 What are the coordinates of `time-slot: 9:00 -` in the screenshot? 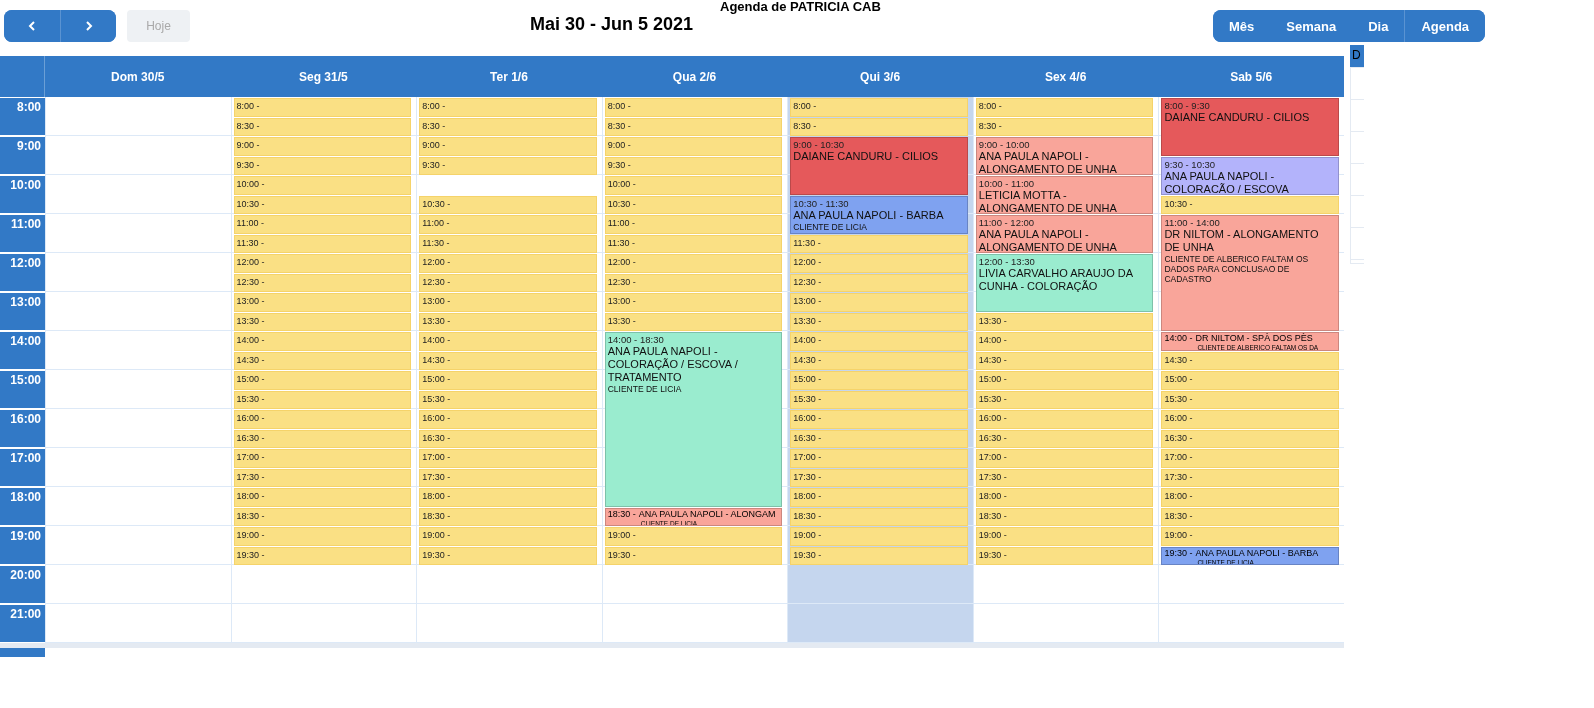 It's located at (322, 146).